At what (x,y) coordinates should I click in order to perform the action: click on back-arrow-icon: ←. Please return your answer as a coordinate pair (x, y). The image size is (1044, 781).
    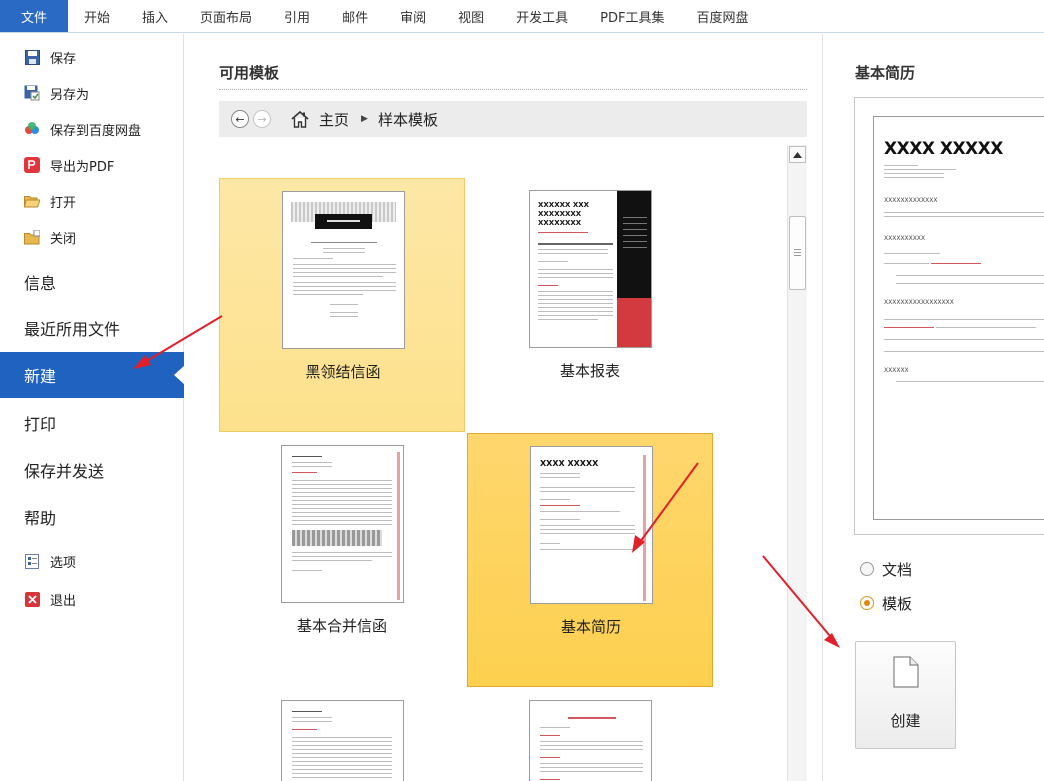
    Looking at the image, I should click on (240, 119).